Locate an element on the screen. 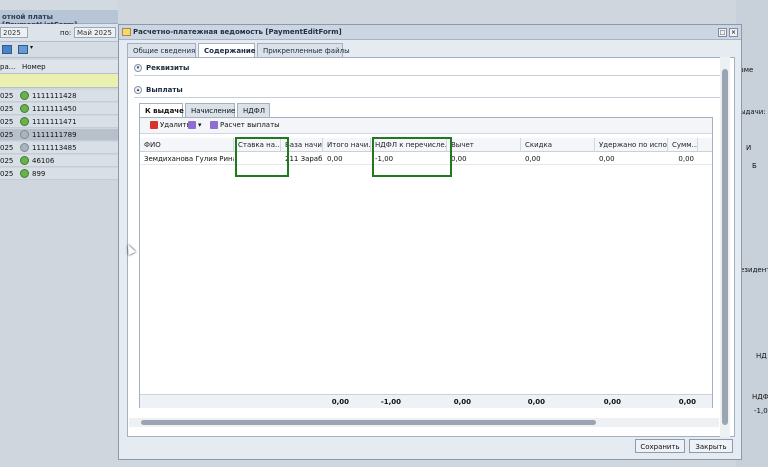 The image size is (768, 467). period-to-label: по: is located at coordinates (66, 33).